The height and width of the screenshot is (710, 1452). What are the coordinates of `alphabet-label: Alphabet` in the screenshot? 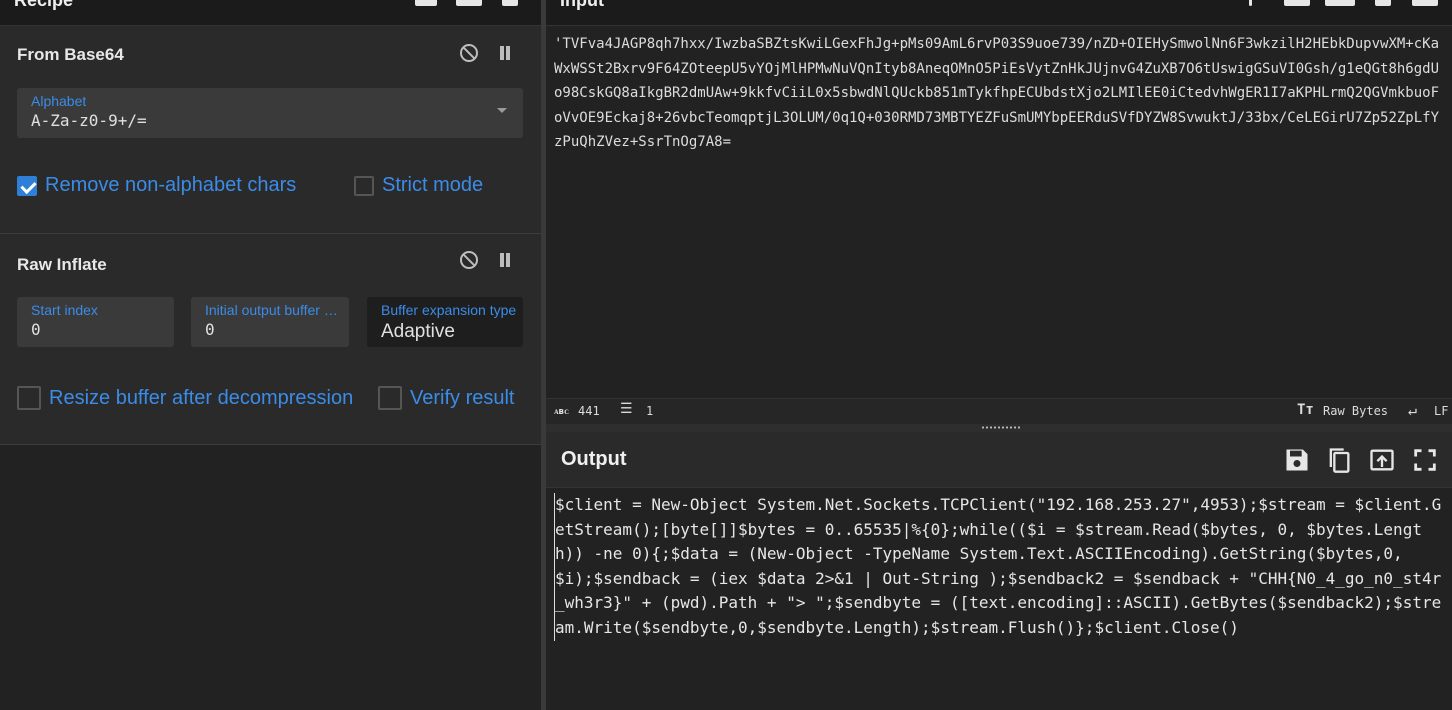 It's located at (59, 101).